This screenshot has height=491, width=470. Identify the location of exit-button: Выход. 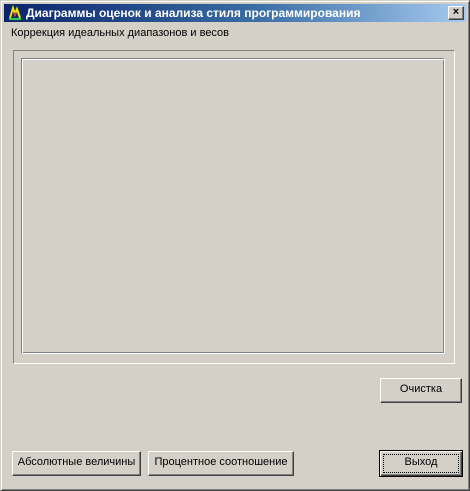
(421, 463).